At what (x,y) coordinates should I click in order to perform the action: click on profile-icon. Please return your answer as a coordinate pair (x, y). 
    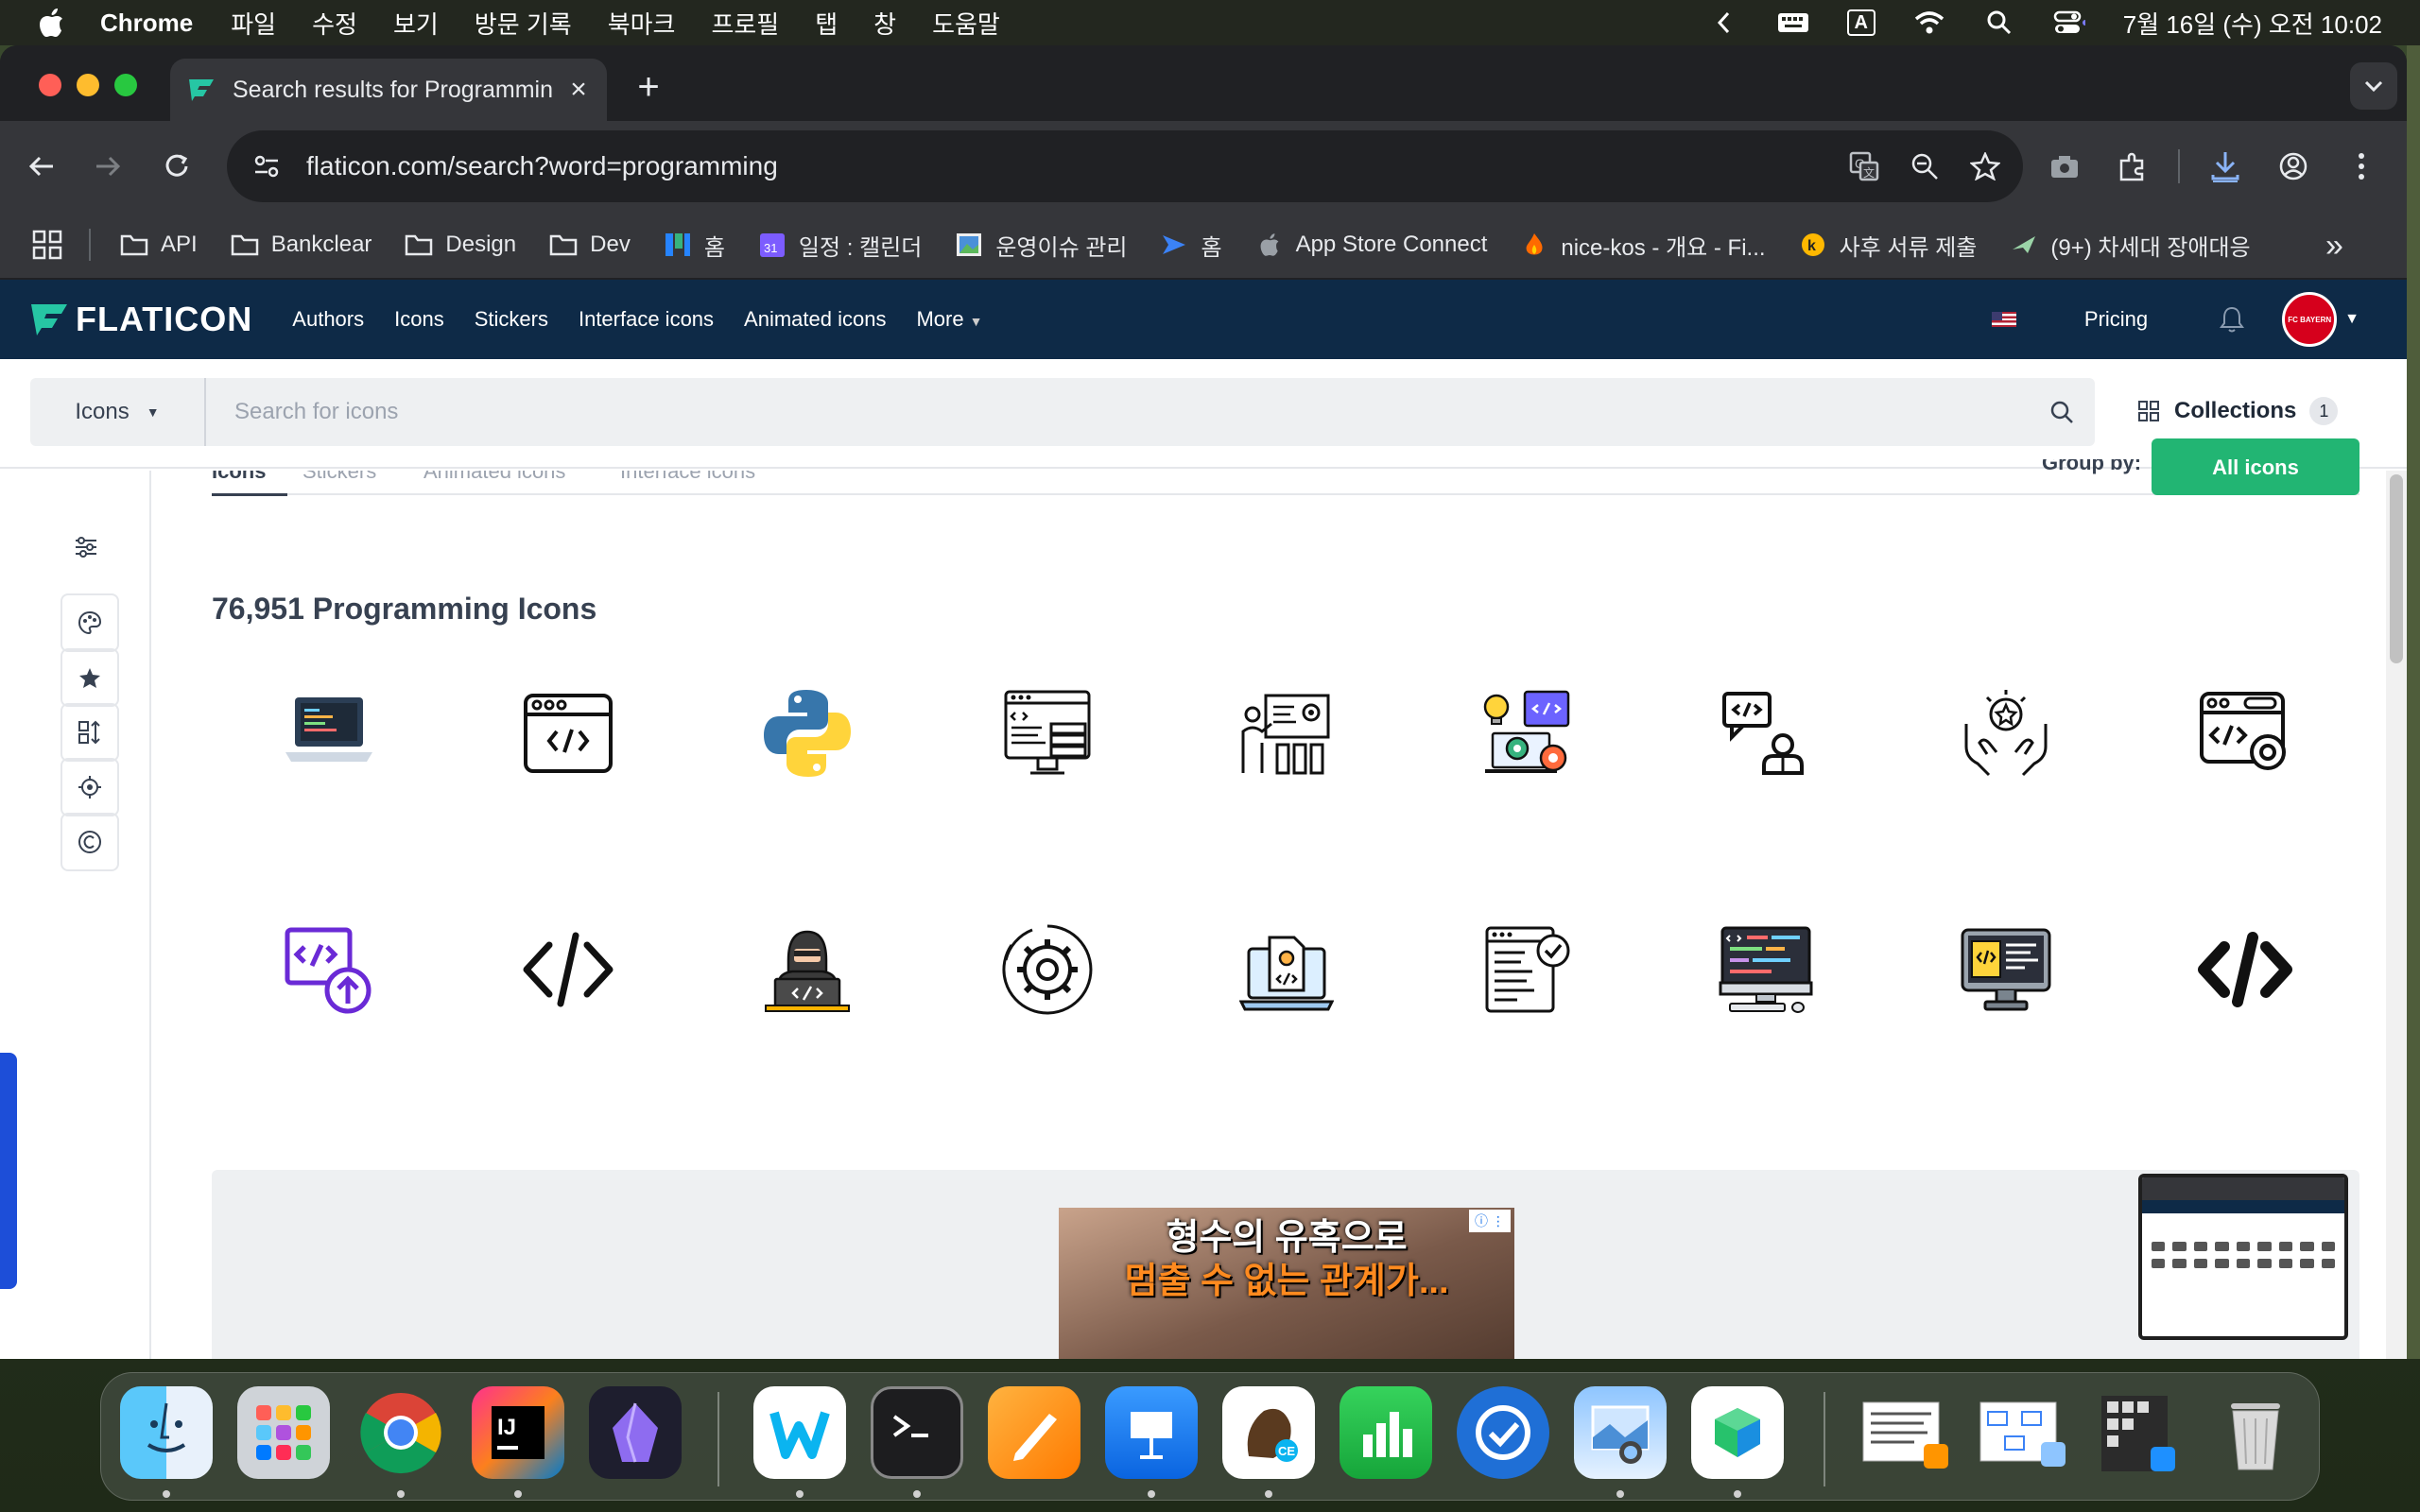
    Looking at the image, I should click on (2294, 166).